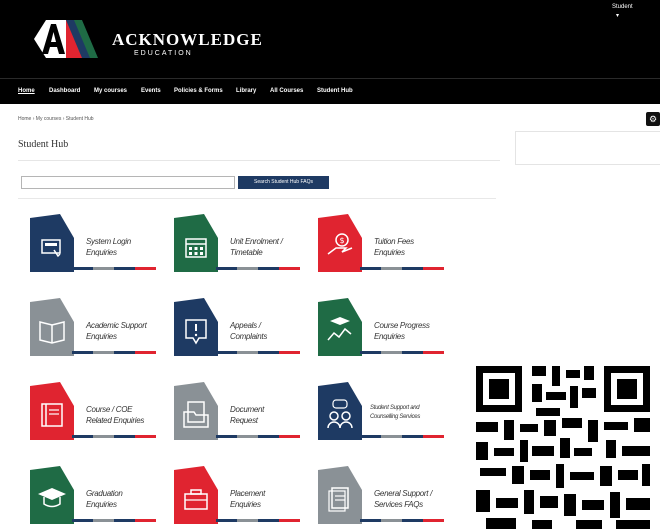  Describe the element at coordinates (198, 91) in the screenshot. I see `nav-policies-forms: Policies & Forms` at that location.